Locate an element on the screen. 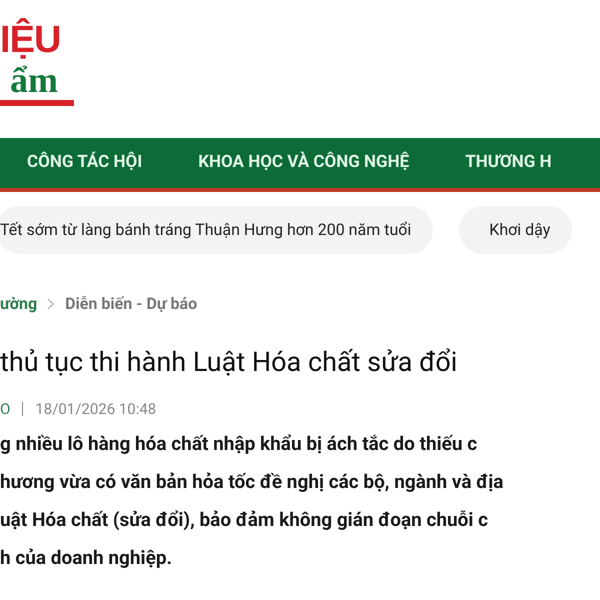  lead-text: hương vừa có văn bản hỏa tốc đề nghị các bộ, ngành và địa is located at coordinates (252, 481).